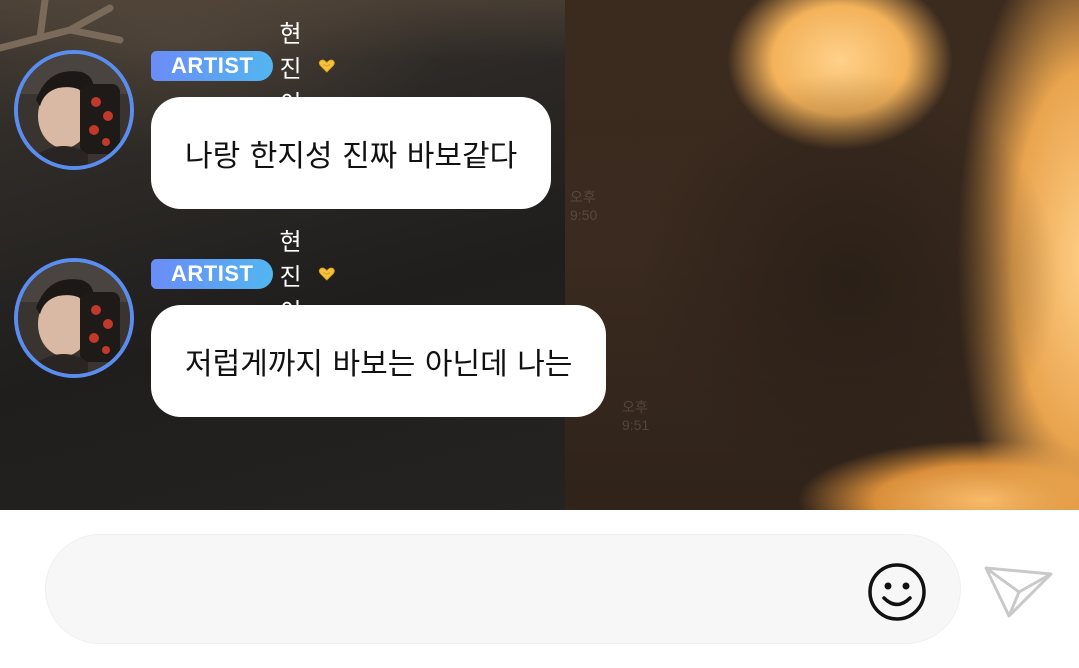  I want to click on message-bubble: 나랑 한지성 진짜 바보같다, so click(351, 153).